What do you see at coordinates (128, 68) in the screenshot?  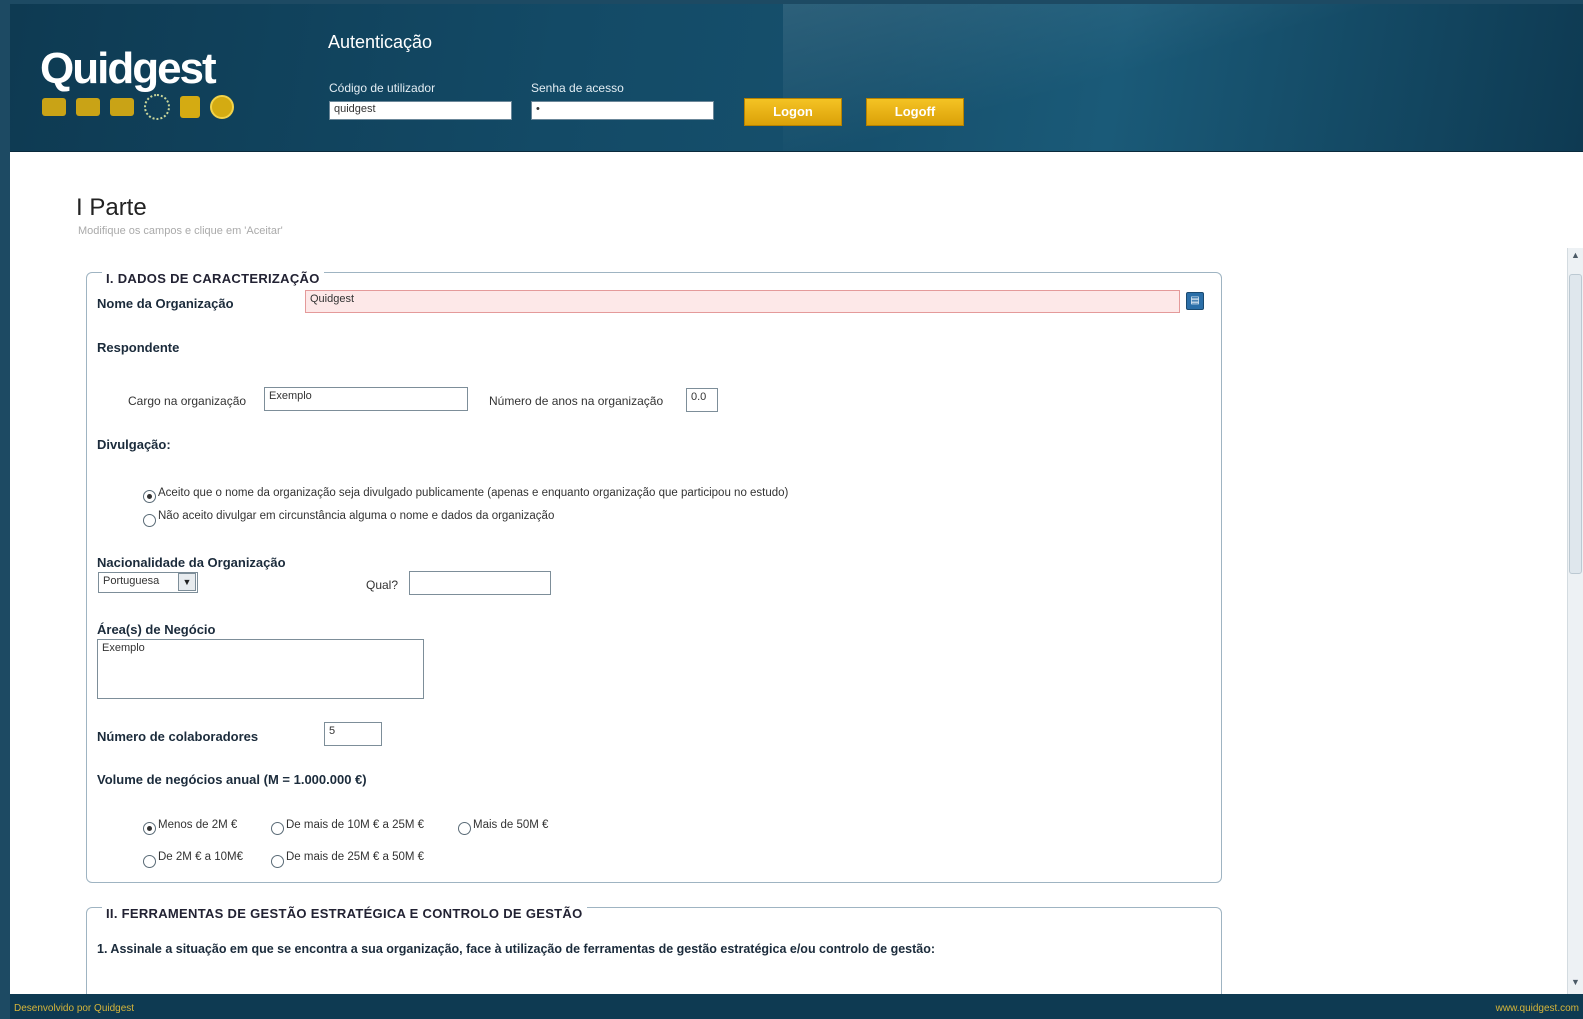 I see `logo: Quidgest` at bounding box center [128, 68].